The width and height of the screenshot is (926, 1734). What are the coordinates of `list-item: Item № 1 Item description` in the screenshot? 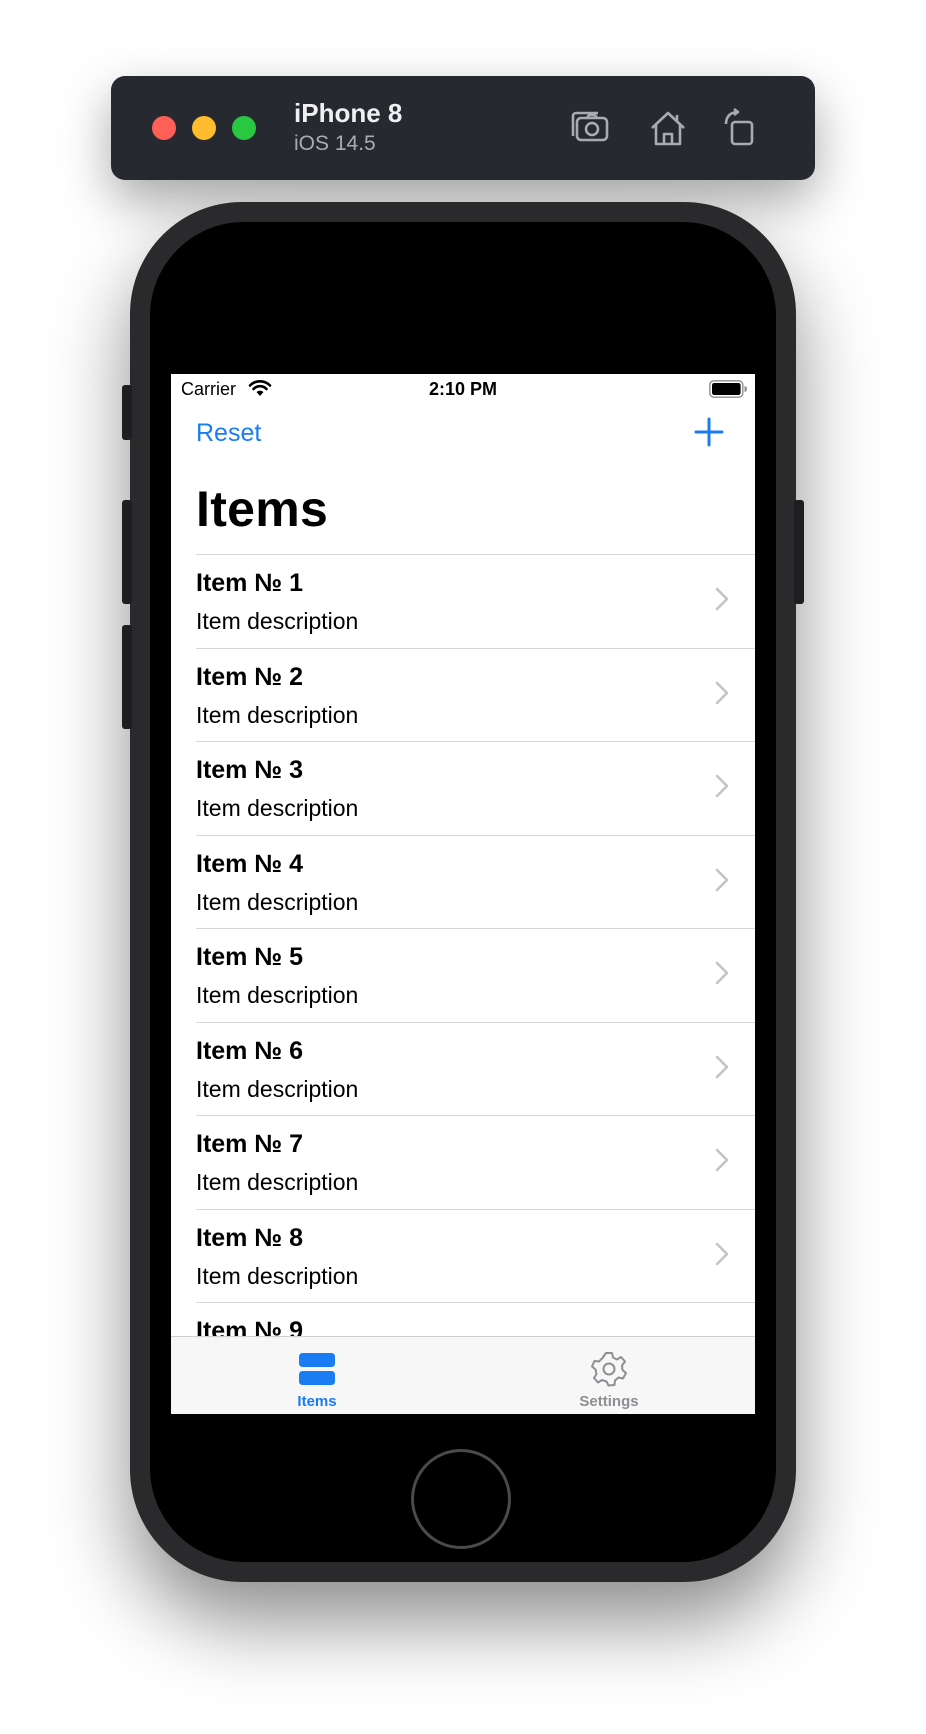 It's located at (463, 601).